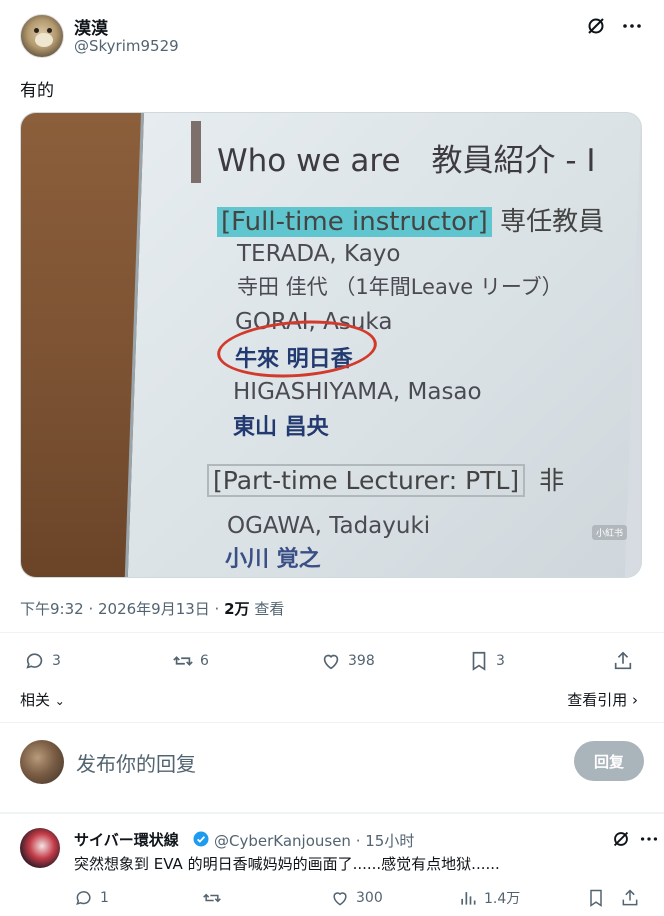 Image resolution: width=664 pixels, height=916 pixels. Describe the element at coordinates (35, 700) in the screenshot. I see `related-label: 相关` at that location.